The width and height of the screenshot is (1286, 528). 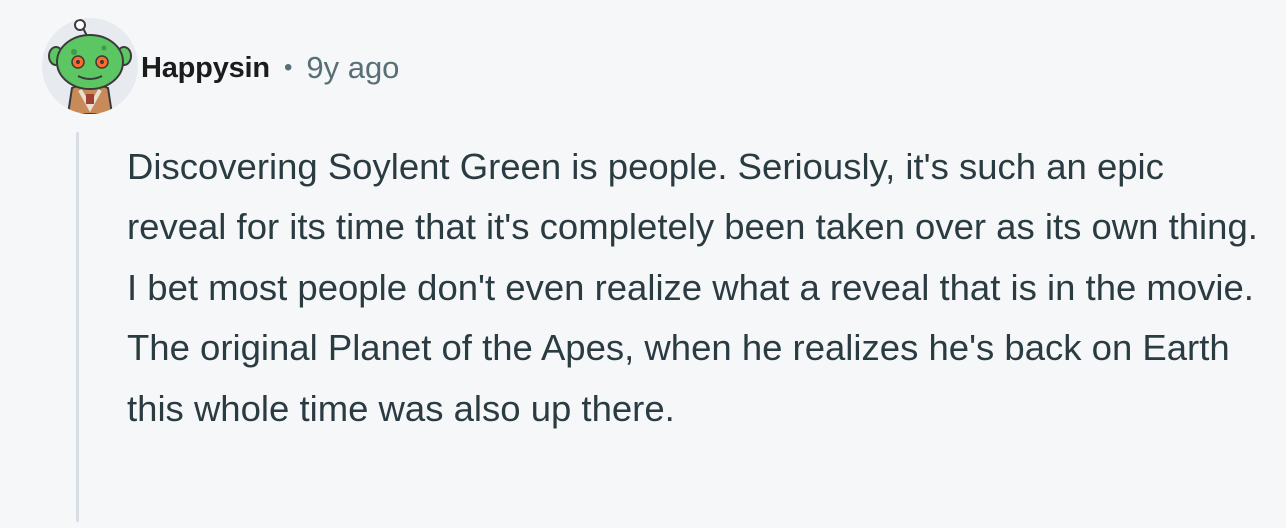 I want to click on comment-meta: Happysin • 9y ago, so click(x=270, y=68).